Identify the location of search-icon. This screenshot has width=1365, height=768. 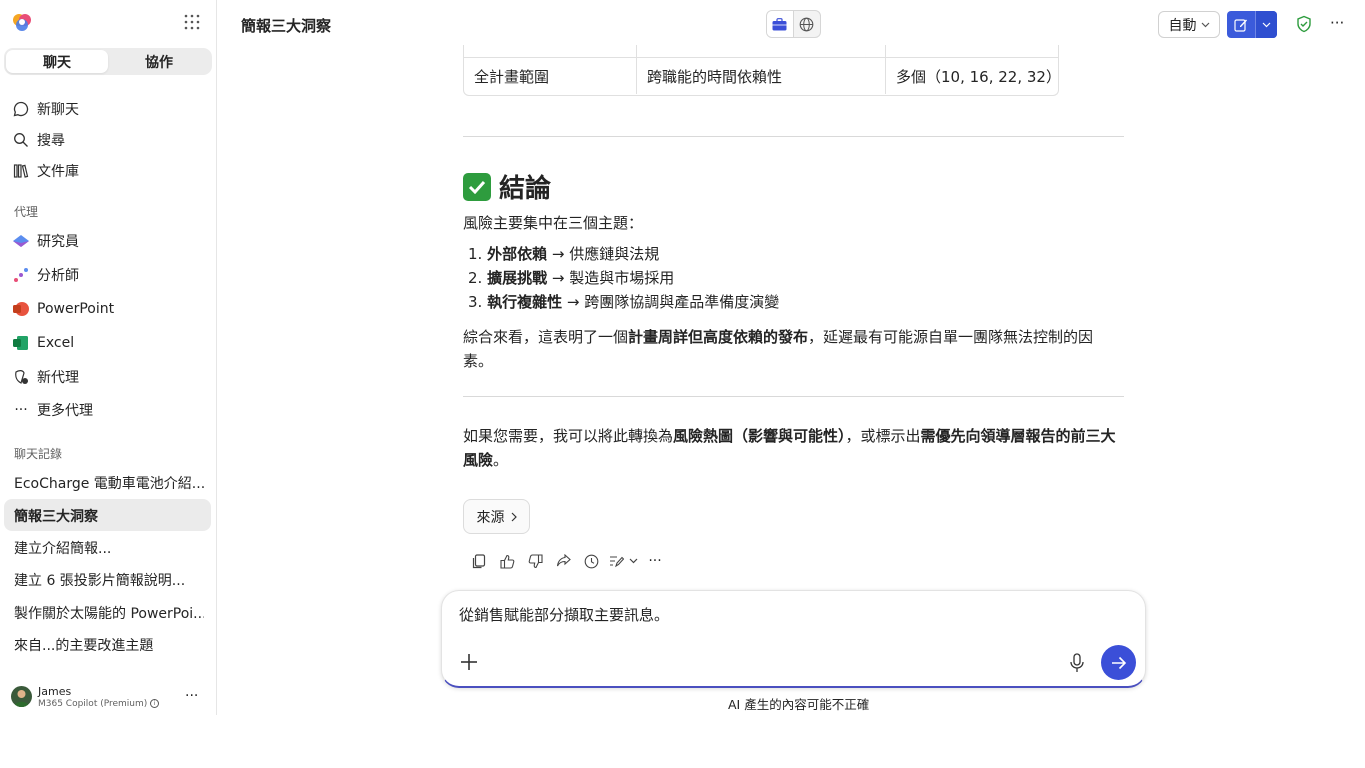
(21, 140).